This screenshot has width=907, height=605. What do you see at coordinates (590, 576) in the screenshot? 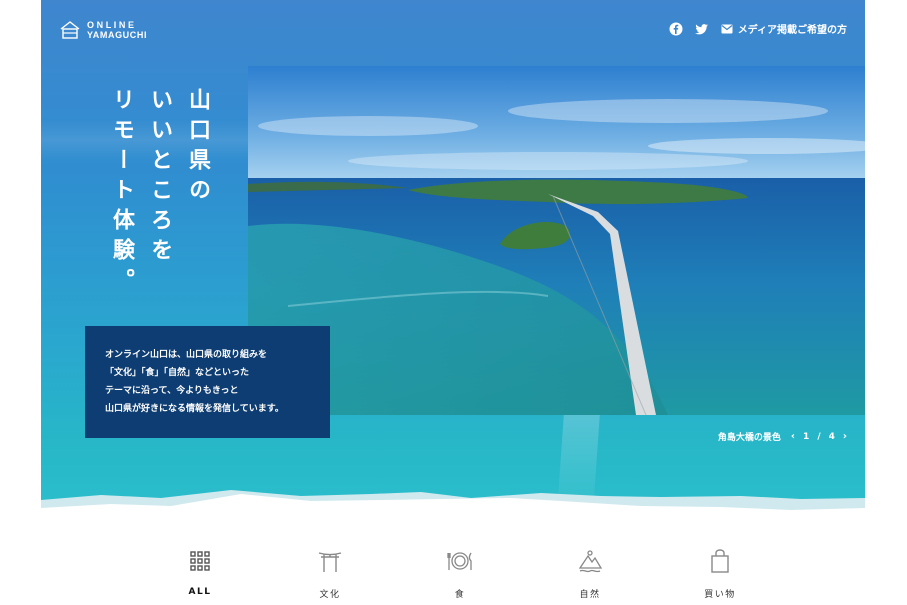
I see `category-nature: 自然` at bounding box center [590, 576].